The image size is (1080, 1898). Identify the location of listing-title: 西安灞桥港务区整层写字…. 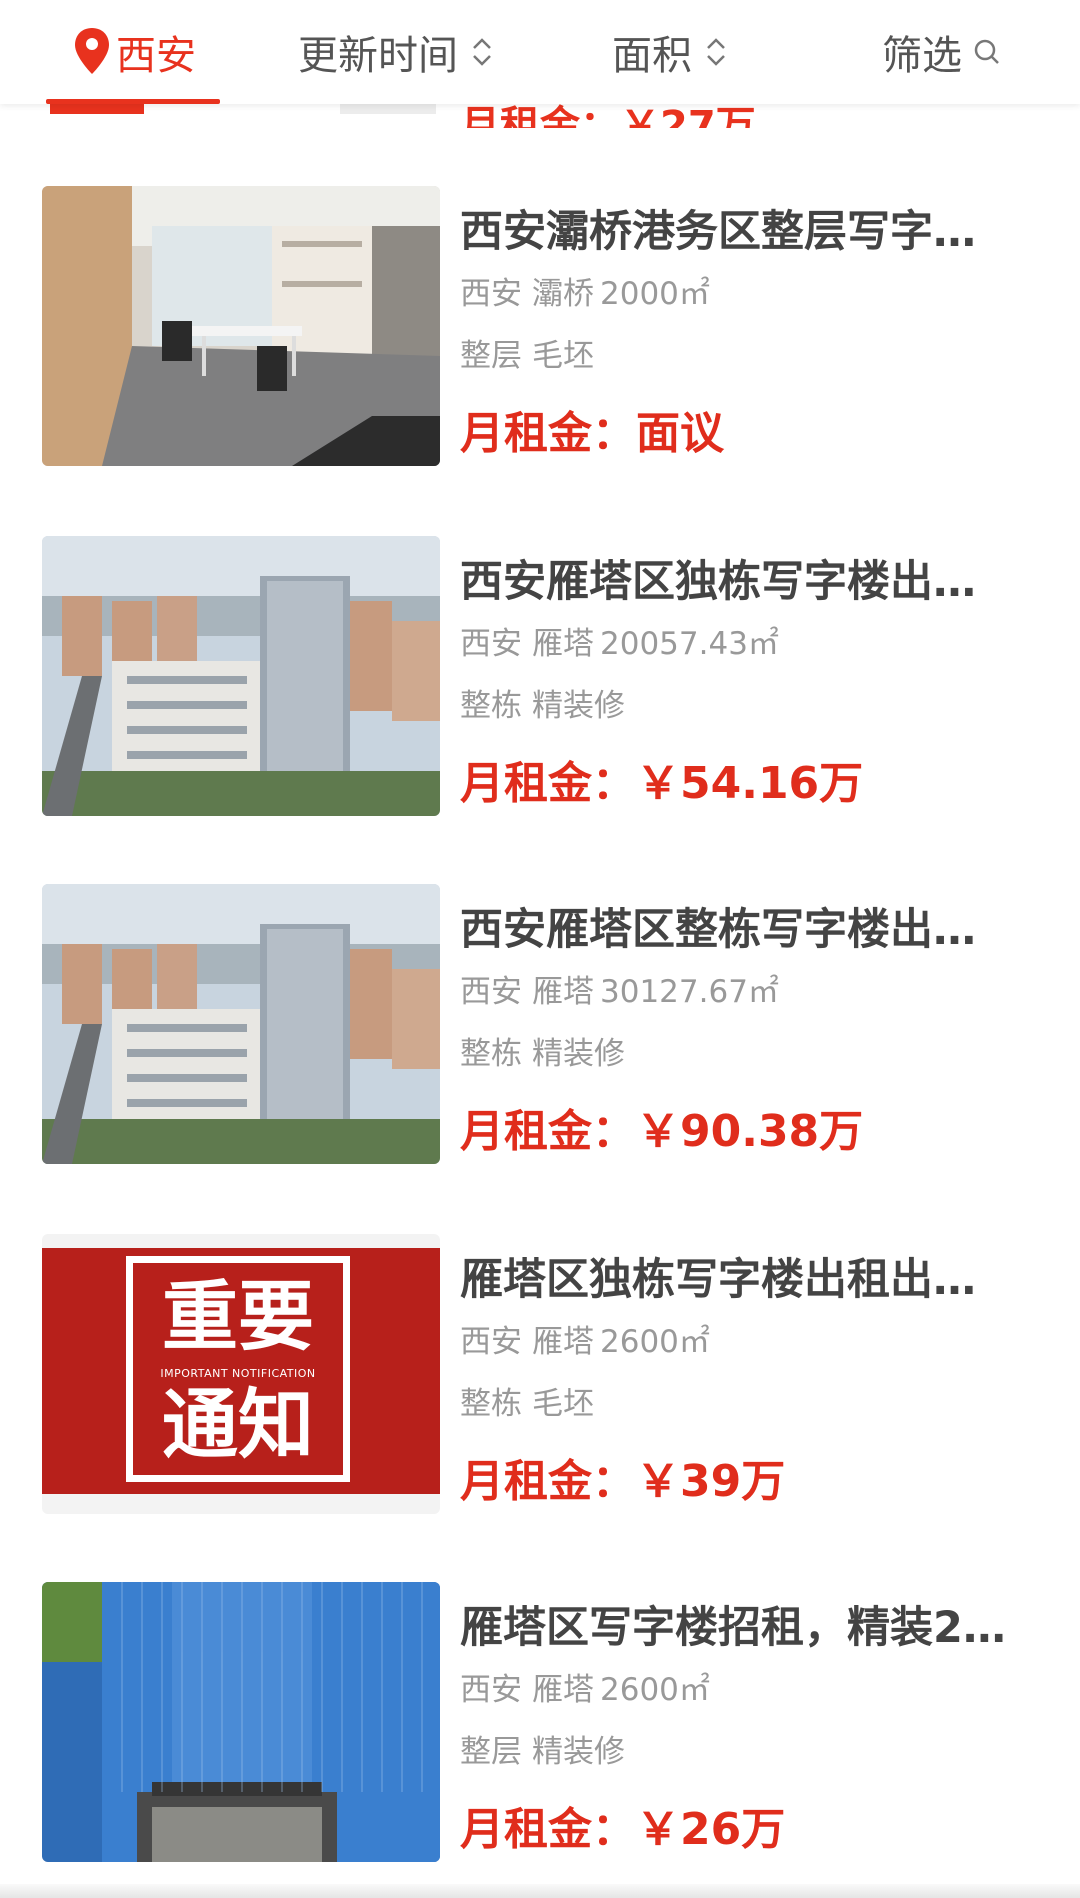
(740, 232).